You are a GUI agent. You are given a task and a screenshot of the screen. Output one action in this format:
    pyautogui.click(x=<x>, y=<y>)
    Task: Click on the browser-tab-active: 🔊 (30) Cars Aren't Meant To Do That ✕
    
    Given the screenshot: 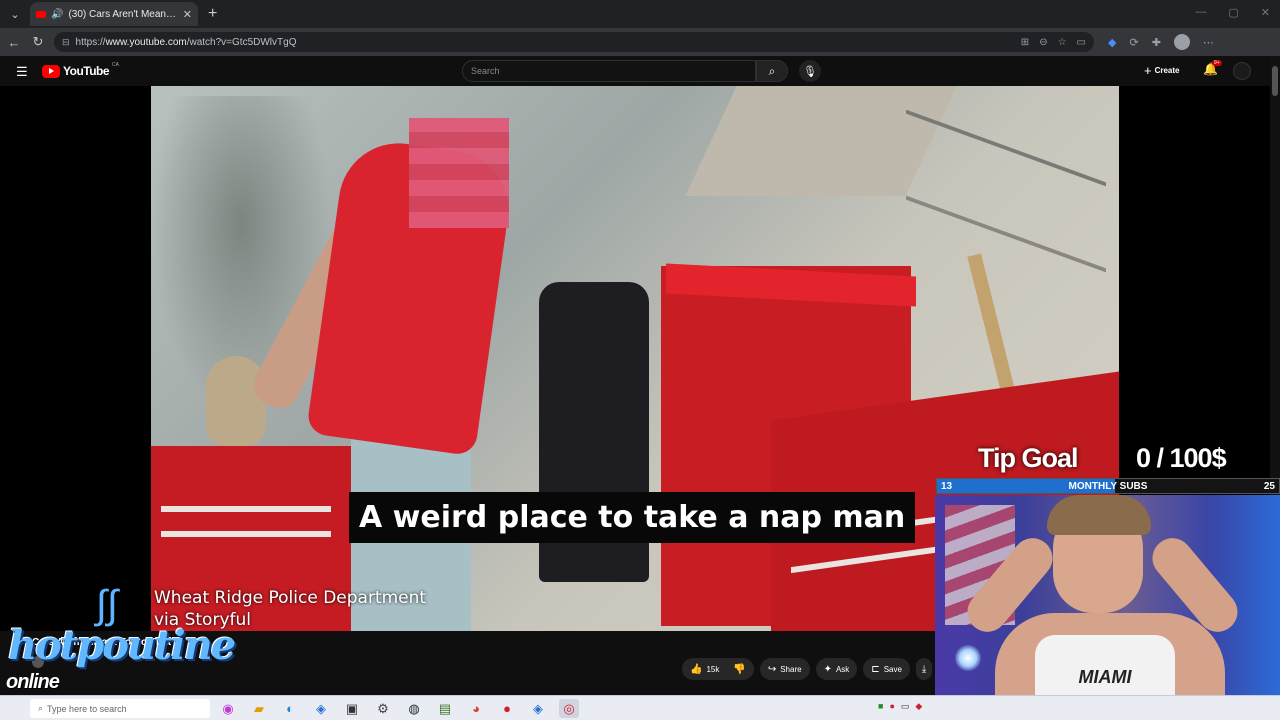 What is the action you would take?
    pyautogui.click(x=114, y=14)
    